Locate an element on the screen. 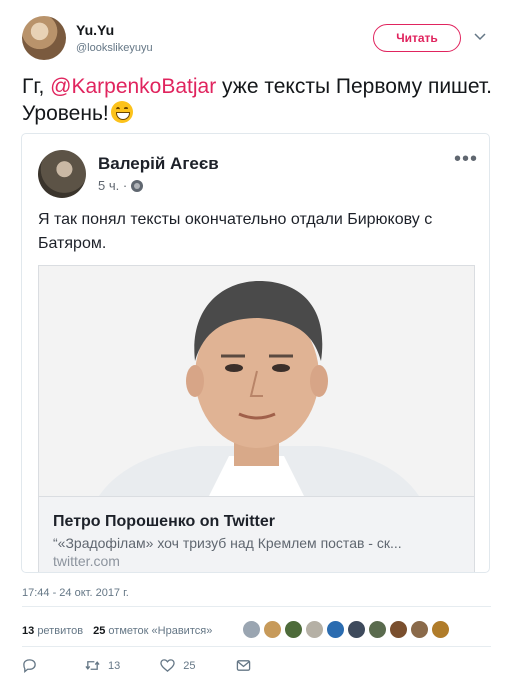  link-domain: twitter.com is located at coordinates (86, 561).